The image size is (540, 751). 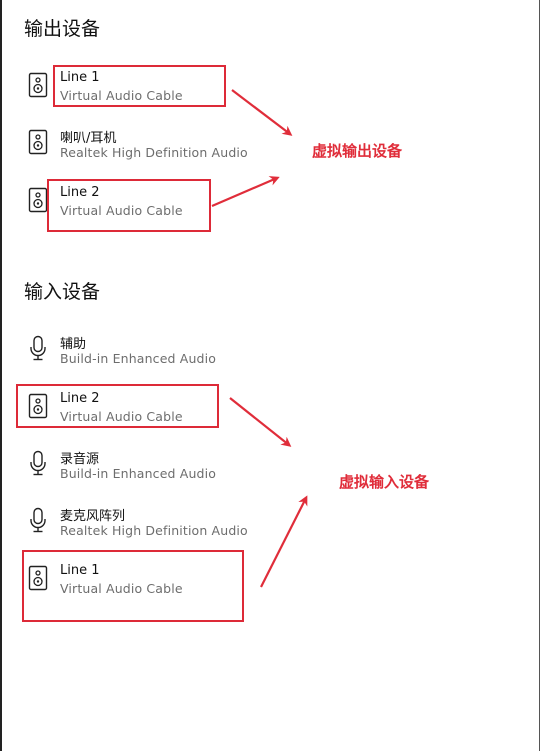 I want to click on annotation-arrows, so click(x=259, y=338).